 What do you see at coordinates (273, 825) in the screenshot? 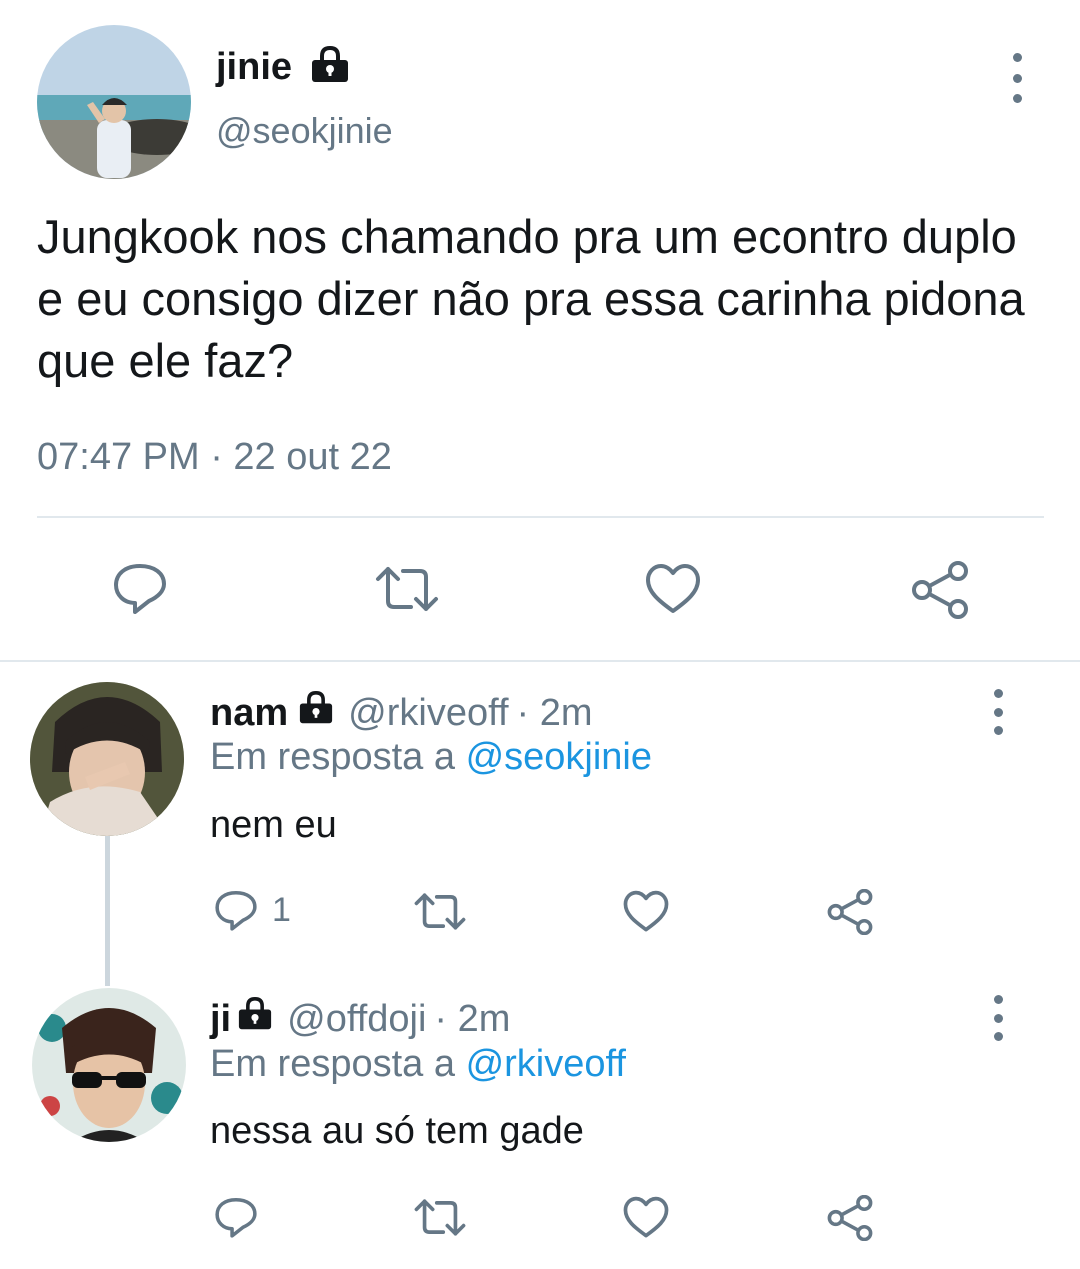
I see `reply-text: nem eu` at bounding box center [273, 825].